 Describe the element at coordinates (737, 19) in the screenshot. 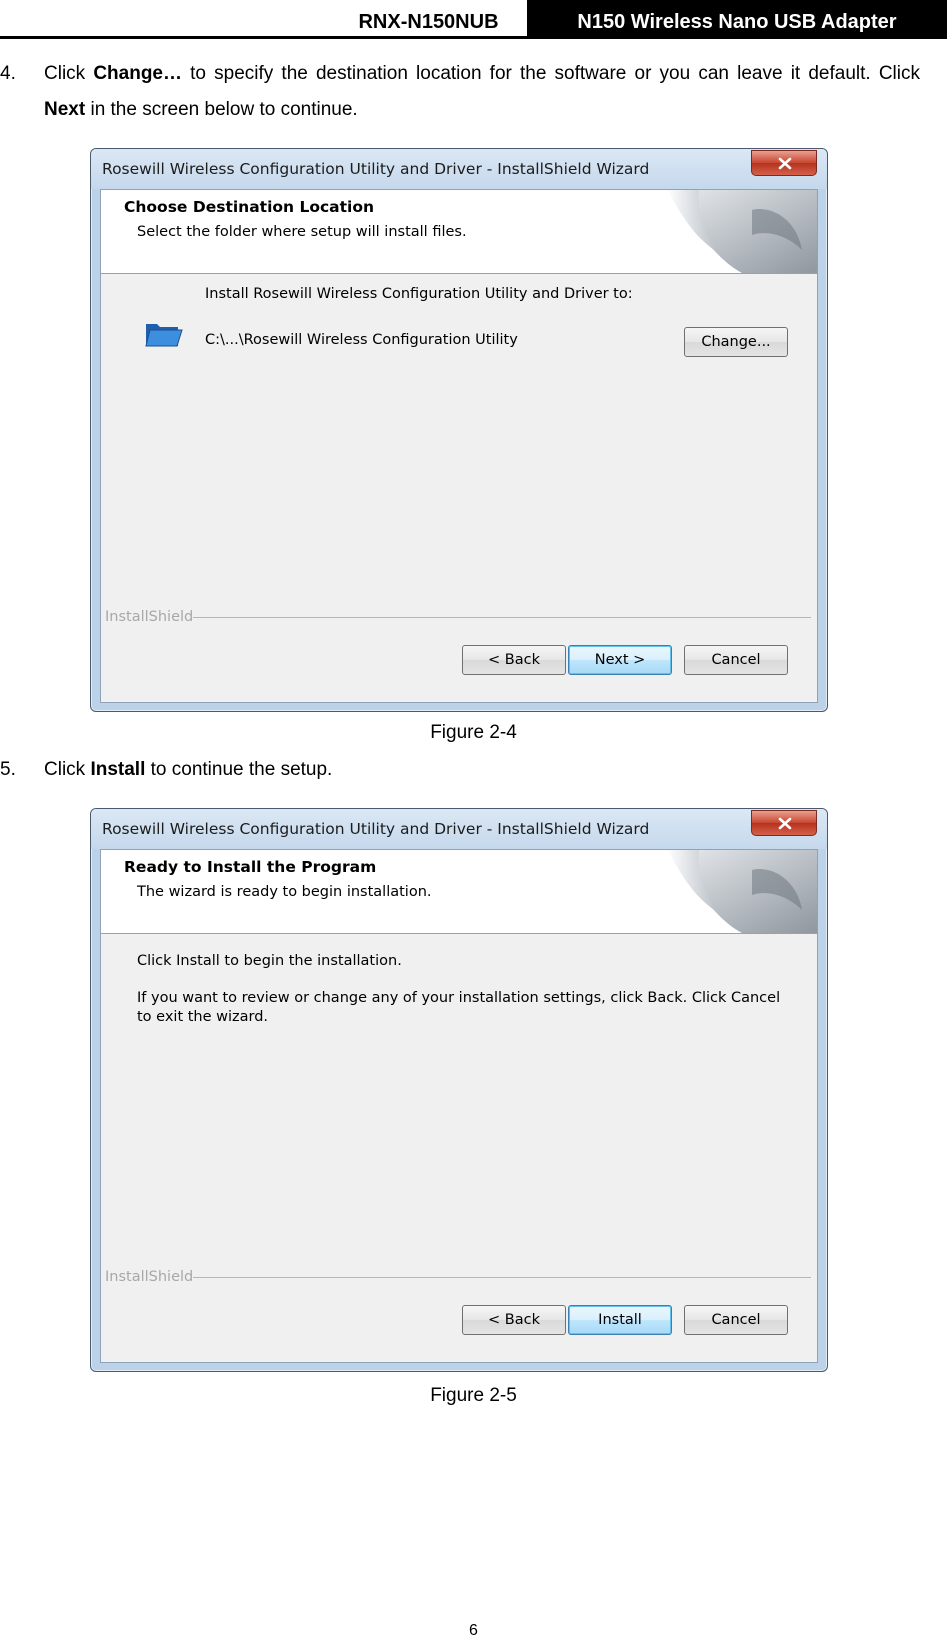

I see `header-product-title: N150 Wireless Nano USB Adapter` at that location.